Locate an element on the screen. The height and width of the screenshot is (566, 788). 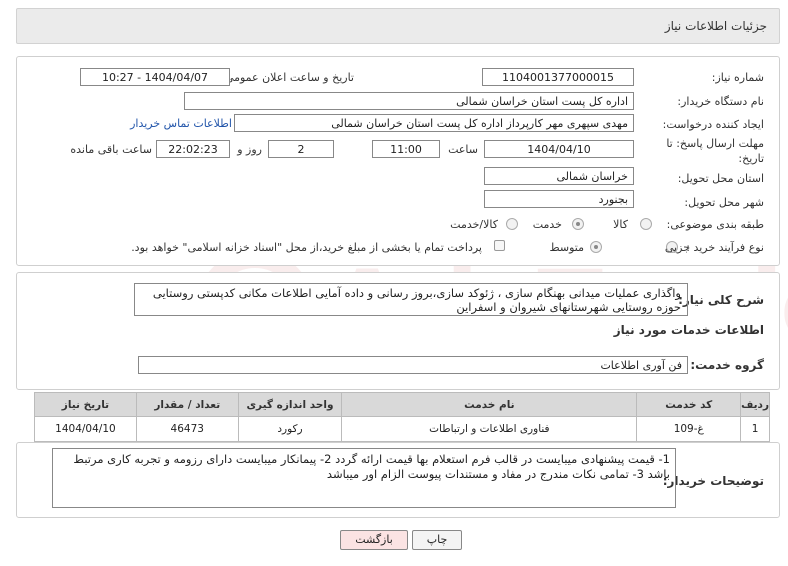
province-field: خراسان شمالی is located at coordinates (559, 176).